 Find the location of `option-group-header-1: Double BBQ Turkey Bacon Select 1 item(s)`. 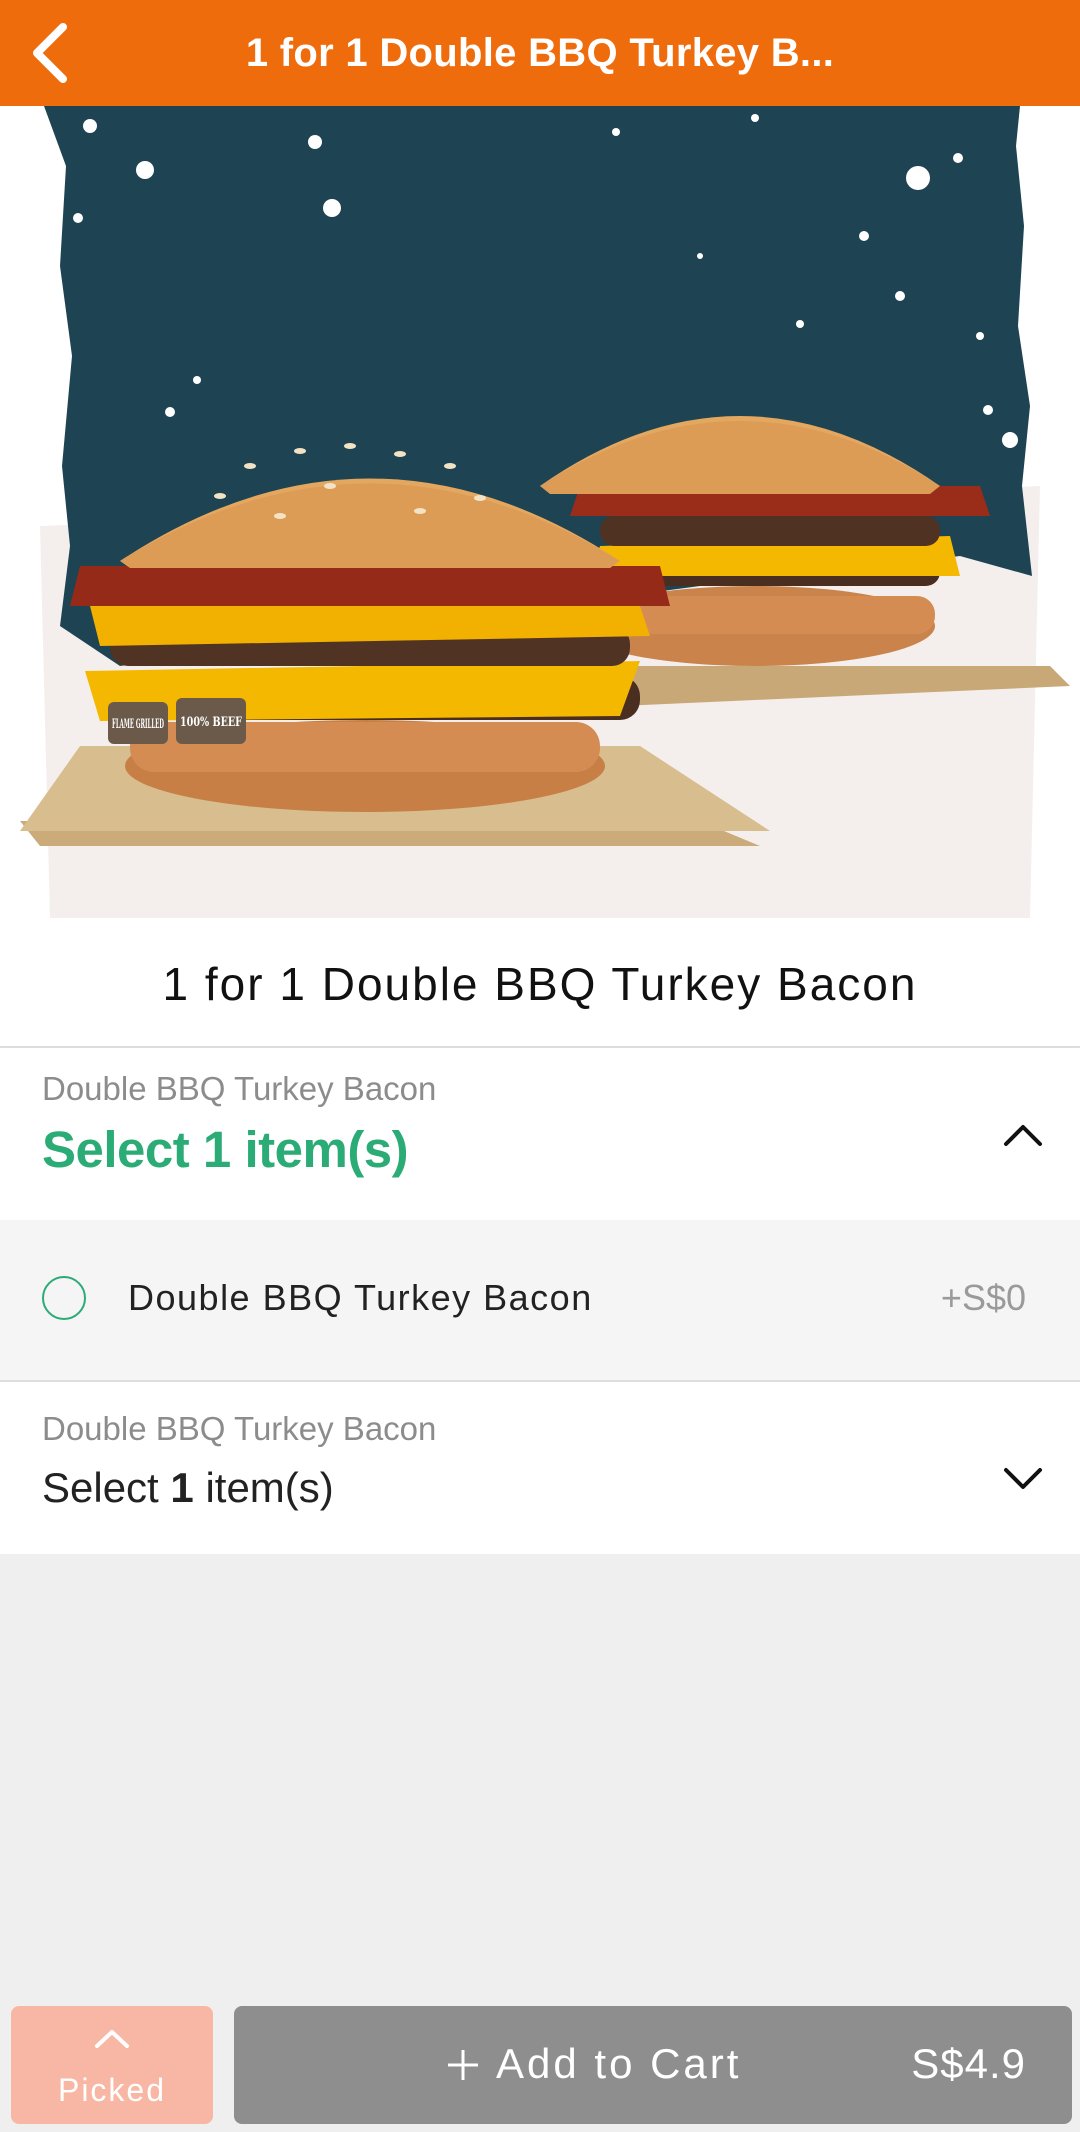

option-group-header-1: Double BBQ Turkey Bacon Select 1 item(s) is located at coordinates (540, 1134).